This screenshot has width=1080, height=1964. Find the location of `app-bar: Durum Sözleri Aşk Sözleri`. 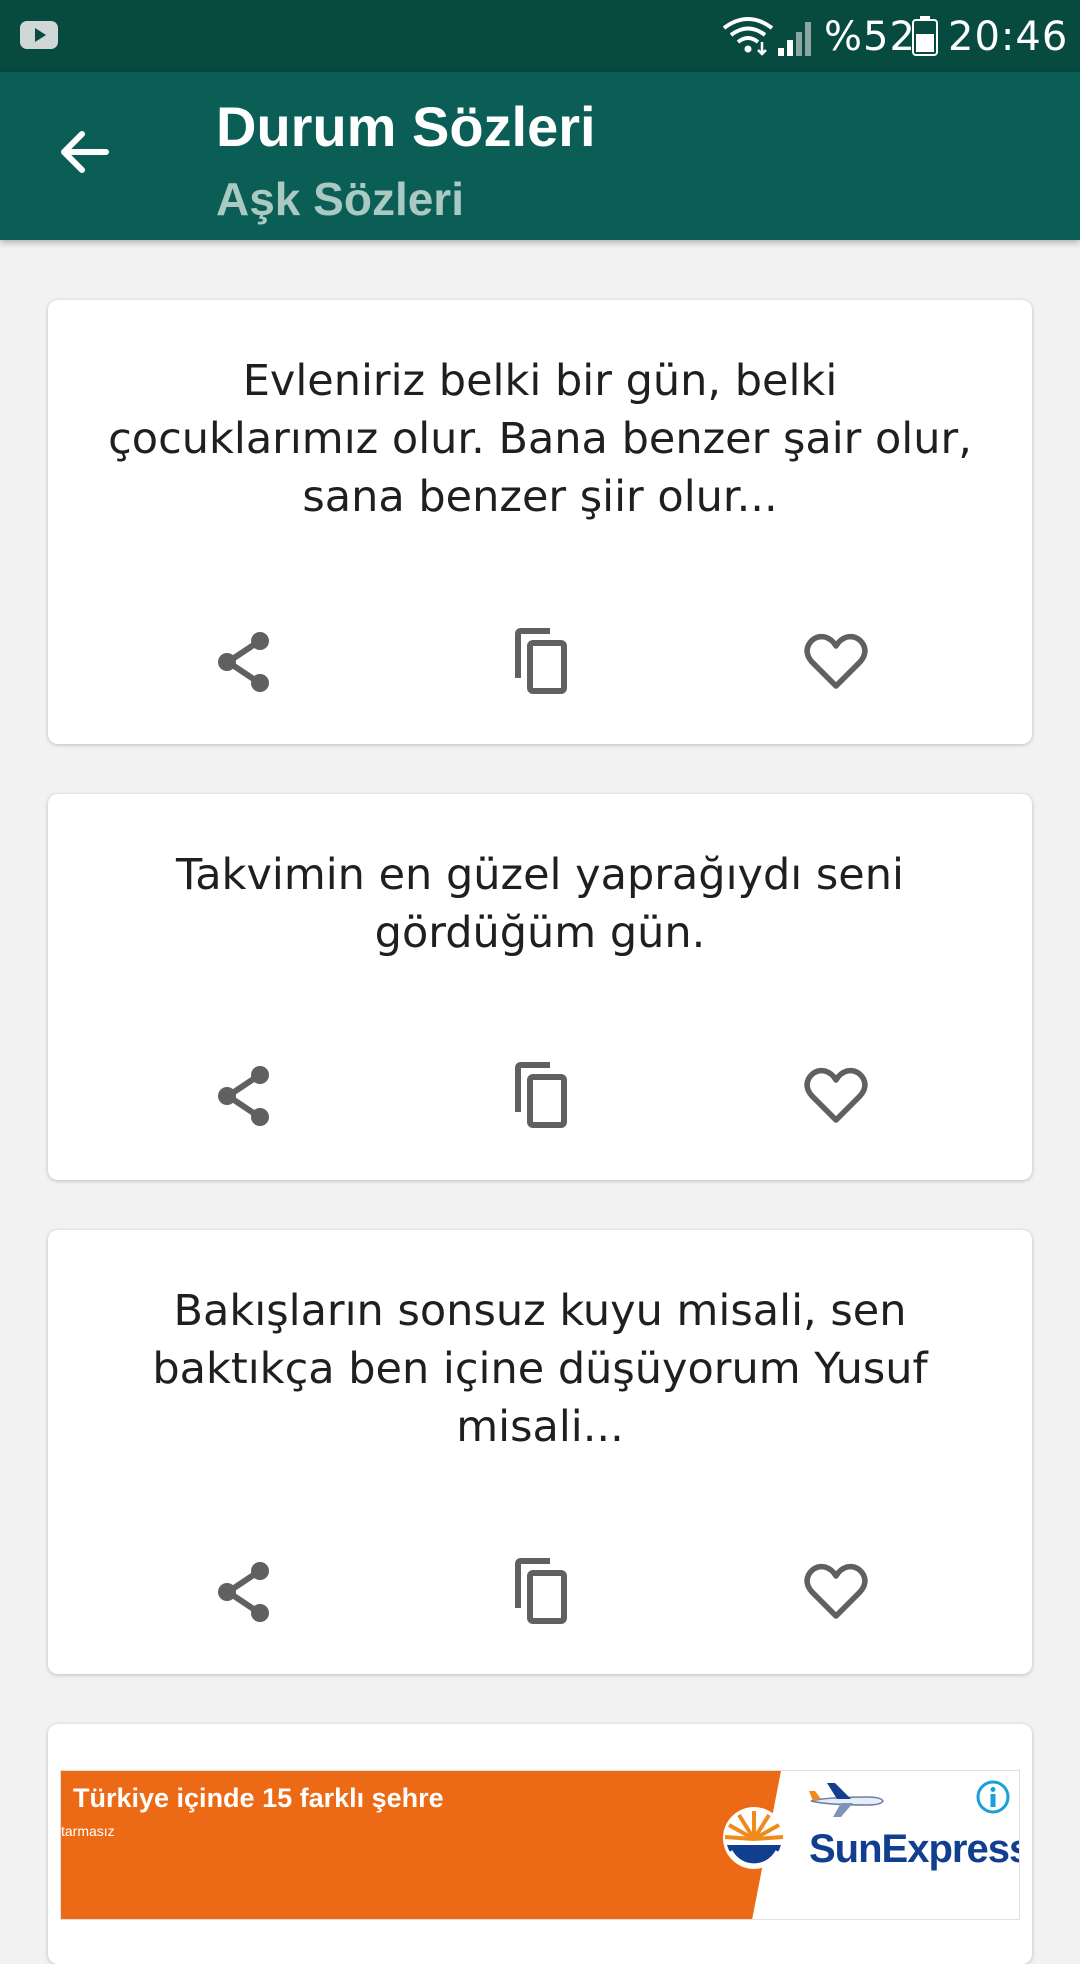

app-bar: Durum Sözleri Aşk Sözleri is located at coordinates (540, 156).